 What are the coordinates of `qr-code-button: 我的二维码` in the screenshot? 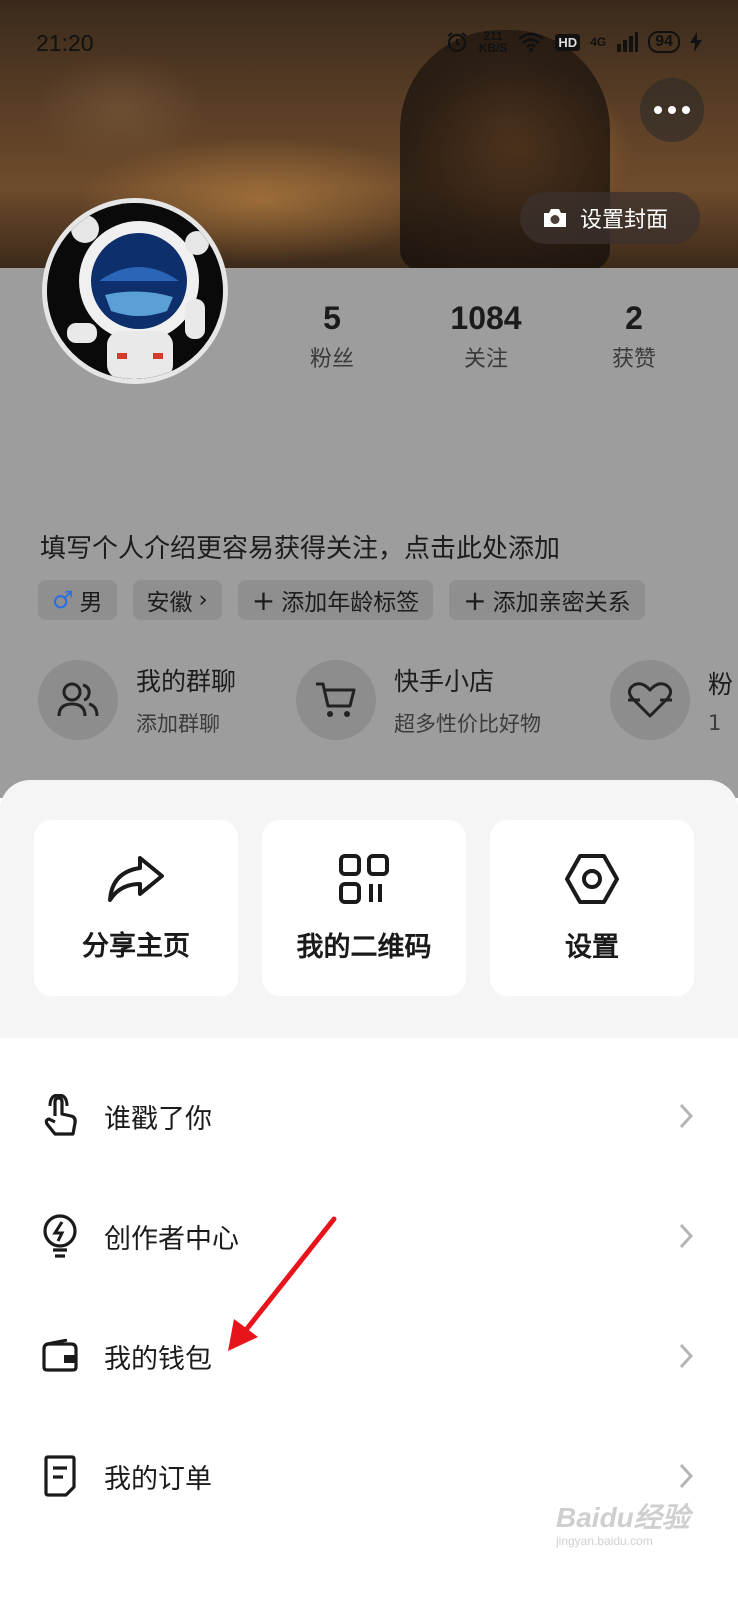 It's located at (364, 908).